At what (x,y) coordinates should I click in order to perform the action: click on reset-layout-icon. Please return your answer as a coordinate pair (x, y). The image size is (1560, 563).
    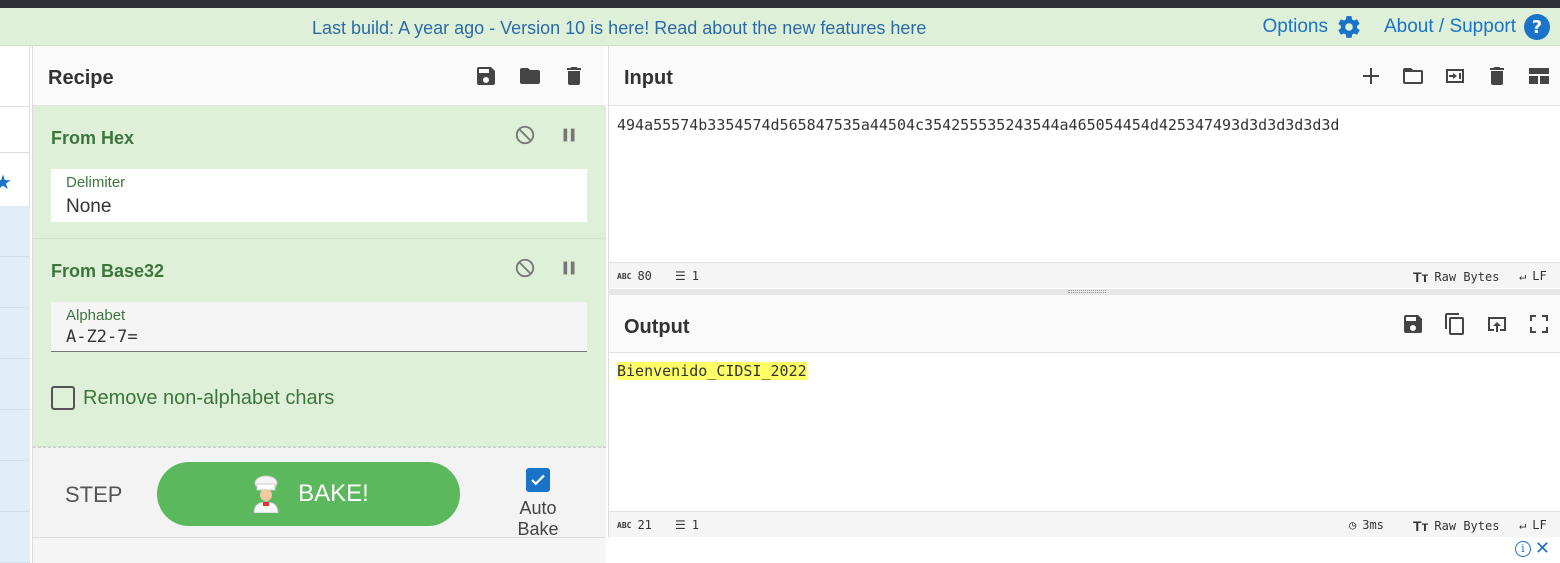
    Looking at the image, I should click on (1539, 76).